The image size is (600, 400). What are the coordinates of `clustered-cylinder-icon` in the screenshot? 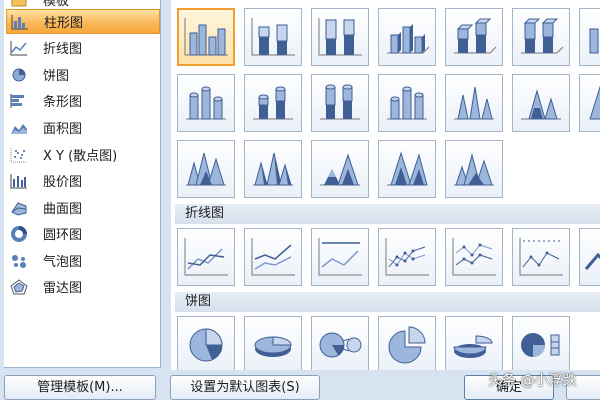 It's located at (206, 103).